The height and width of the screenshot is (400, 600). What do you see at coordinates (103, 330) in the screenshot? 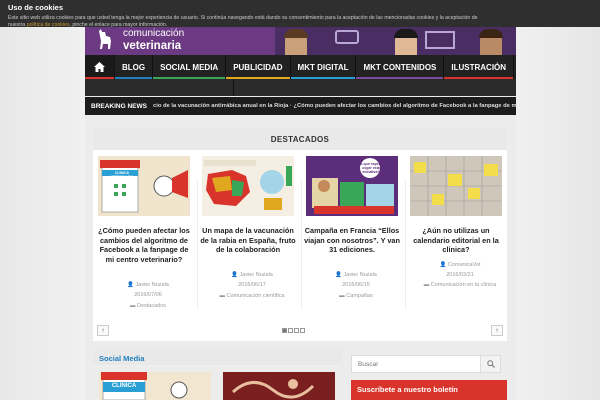
I see `carousel-prev-button: ‹` at bounding box center [103, 330].